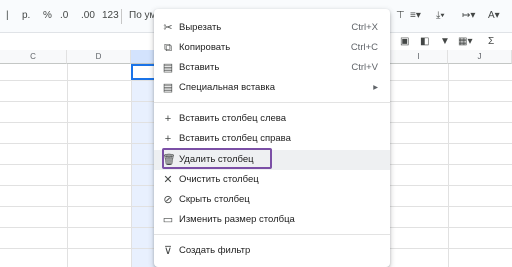 This screenshot has height=267, width=512. I want to click on vertical-align-icon: ⤓▾, so click(440, 15).